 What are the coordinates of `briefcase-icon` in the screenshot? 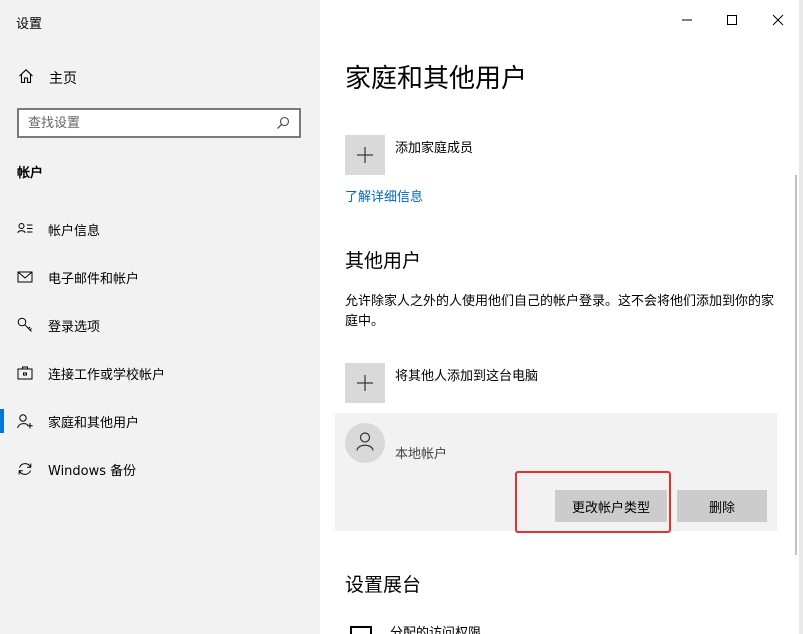 It's located at (25, 373).